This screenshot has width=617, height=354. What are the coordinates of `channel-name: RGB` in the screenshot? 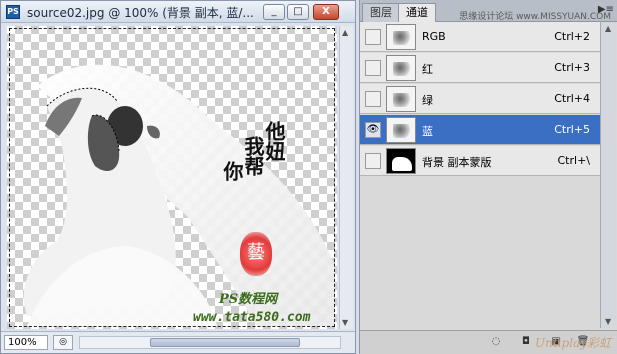 It's located at (434, 36).